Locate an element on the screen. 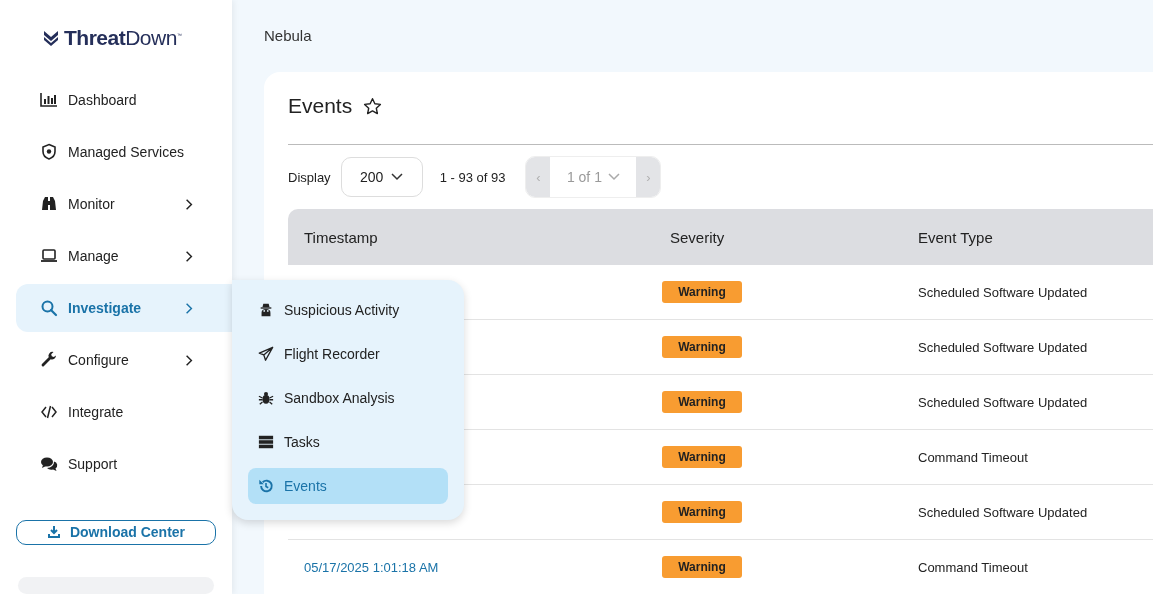  column-header: Severity is located at coordinates (689, 237).